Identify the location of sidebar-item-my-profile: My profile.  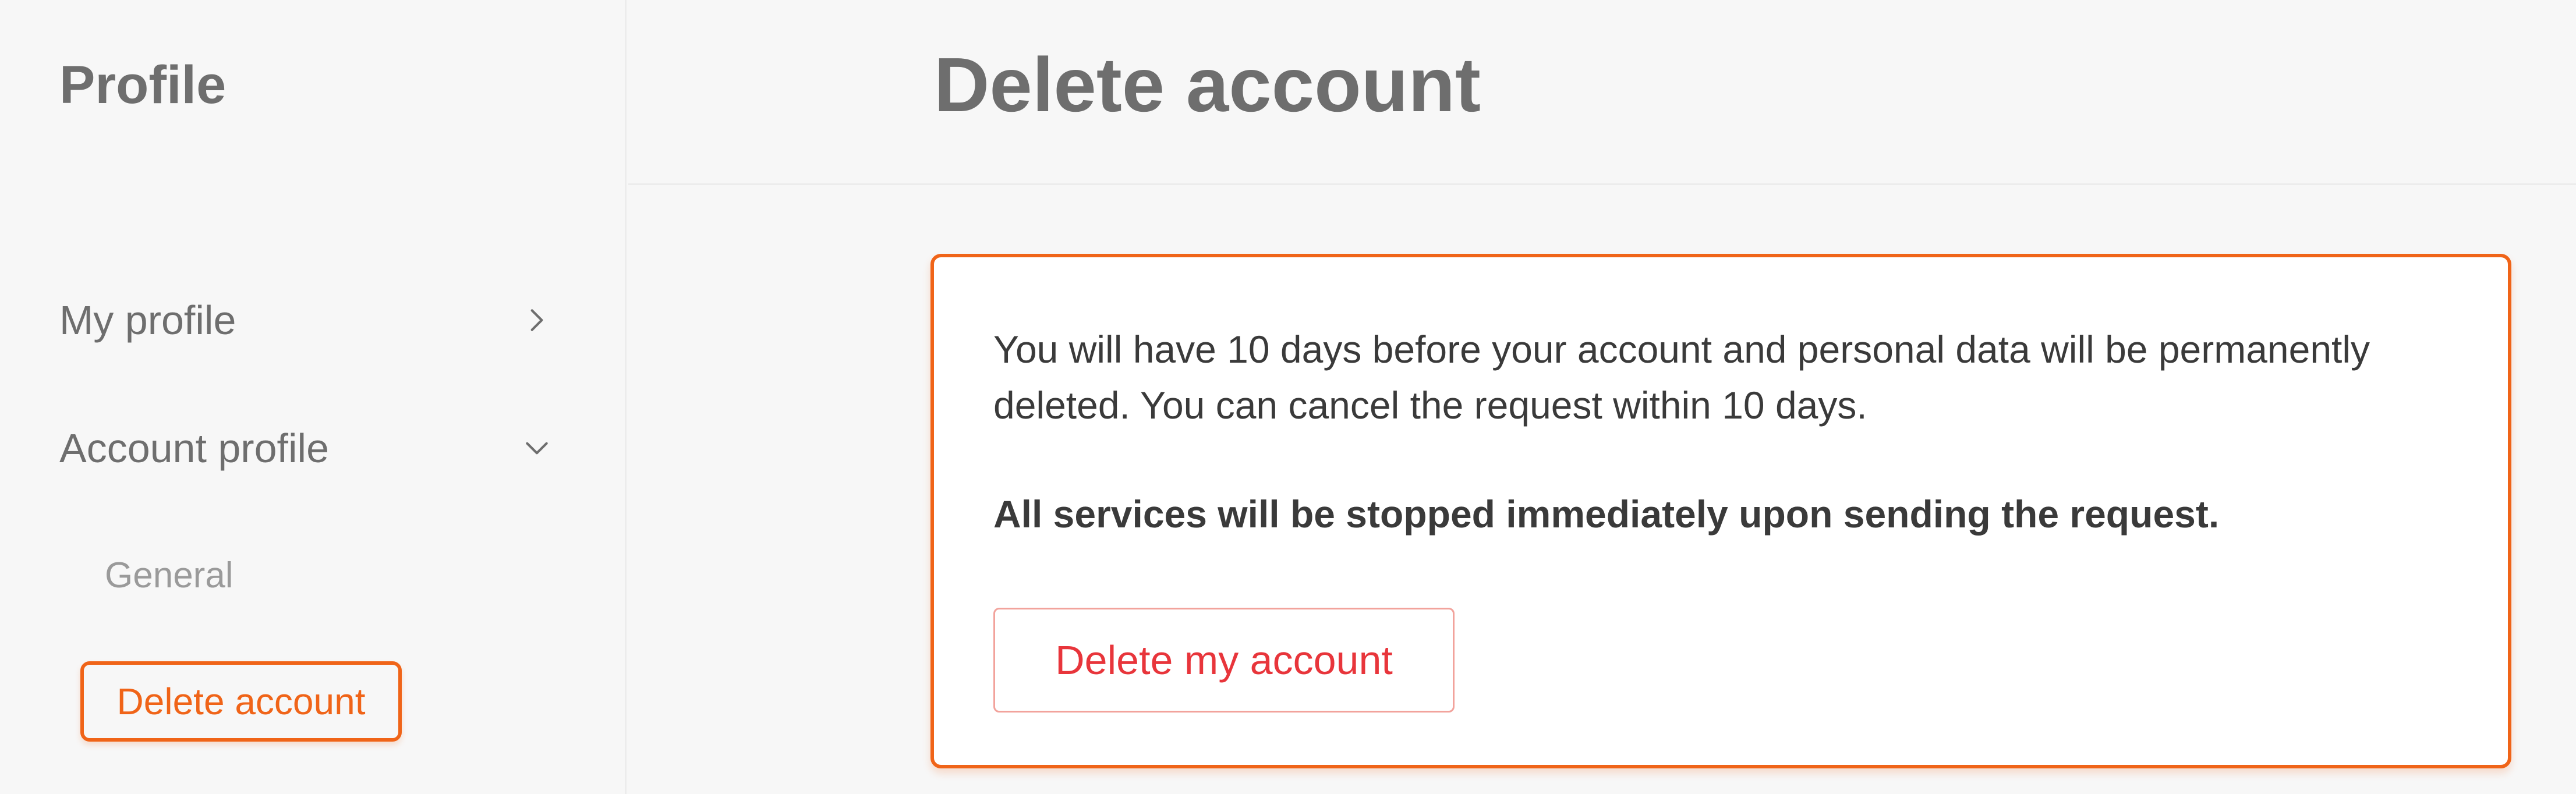
(306, 320).